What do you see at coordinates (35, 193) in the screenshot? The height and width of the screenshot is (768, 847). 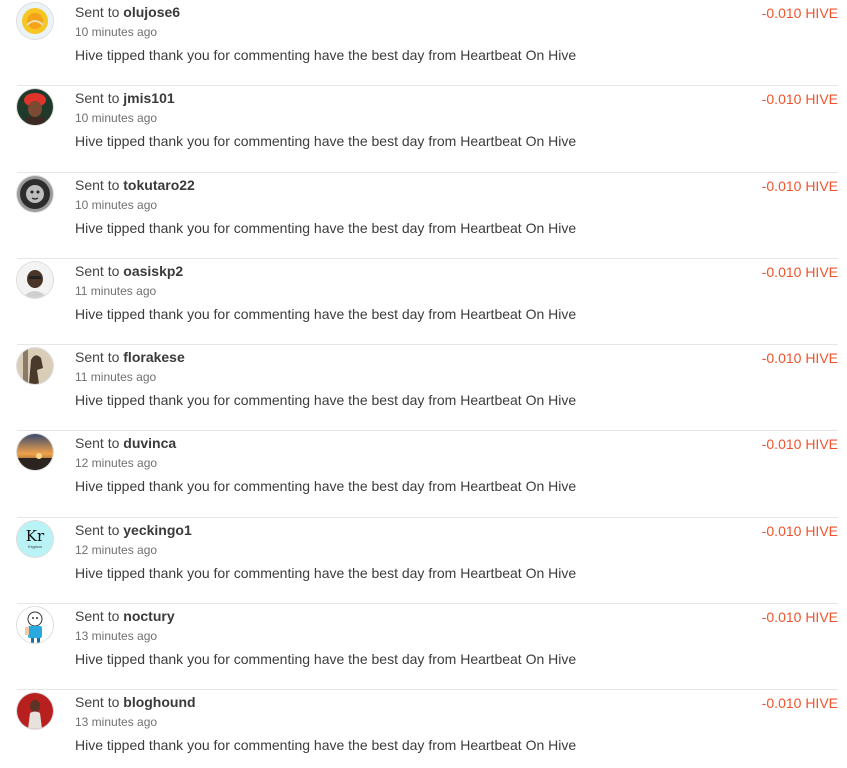 I see `lion-head-avatar-icon` at bounding box center [35, 193].